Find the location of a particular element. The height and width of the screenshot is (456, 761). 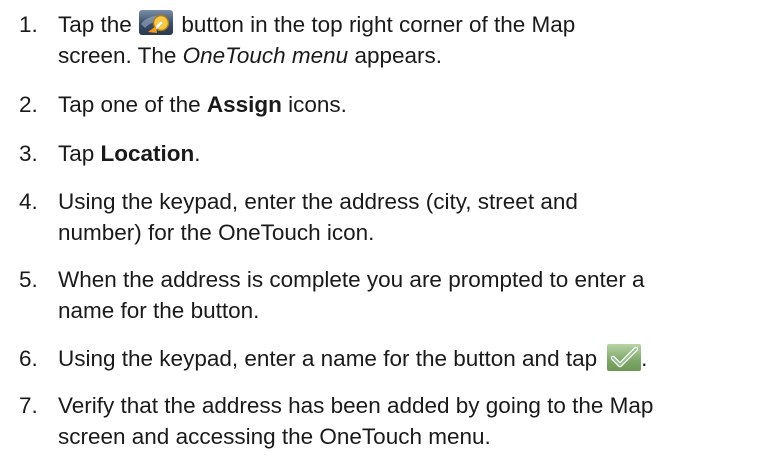

step-number: 1. is located at coordinates (28, 24).